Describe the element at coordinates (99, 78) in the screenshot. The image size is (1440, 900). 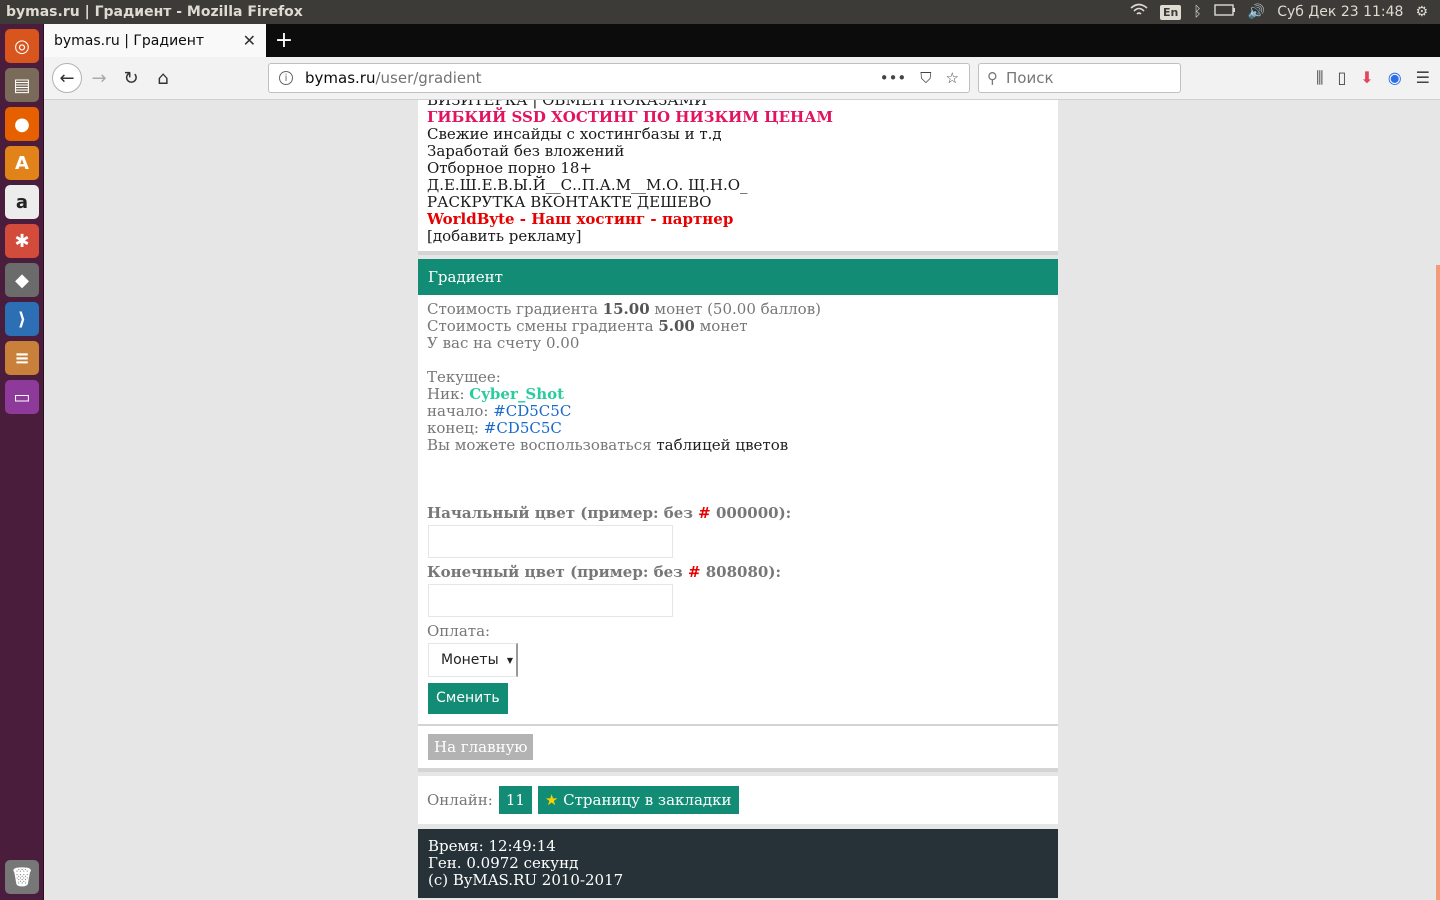
I see `forward-button: →` at that location.